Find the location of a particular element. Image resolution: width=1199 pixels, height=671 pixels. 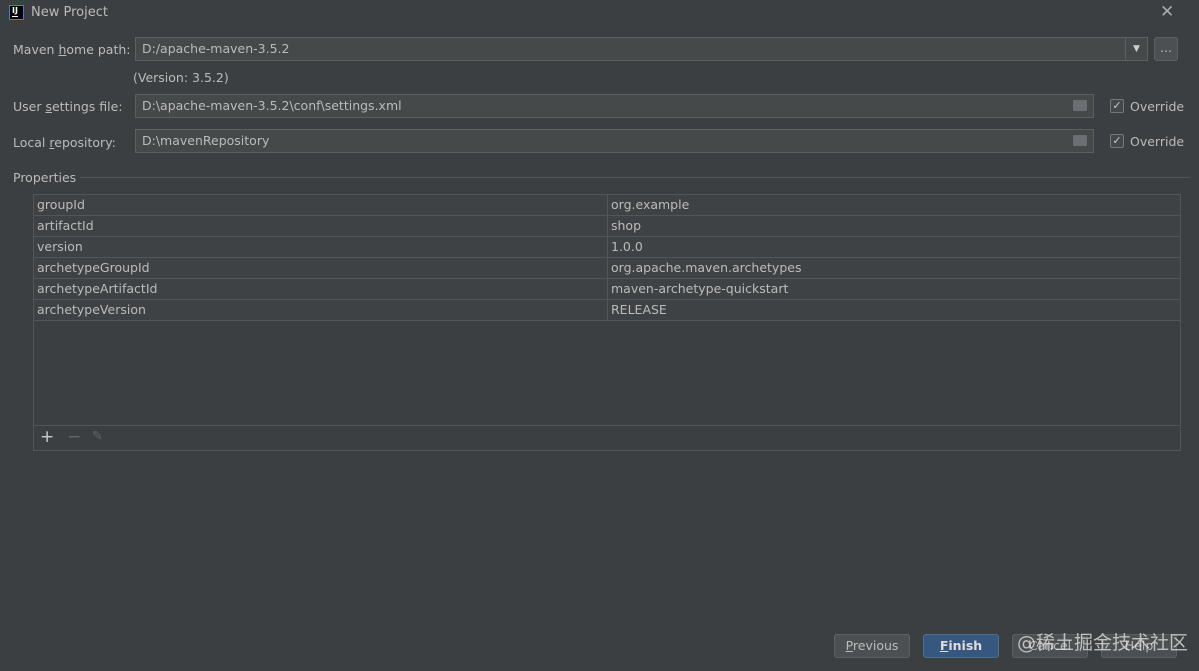

property-value: org.example is located at coordinates (648, 205).